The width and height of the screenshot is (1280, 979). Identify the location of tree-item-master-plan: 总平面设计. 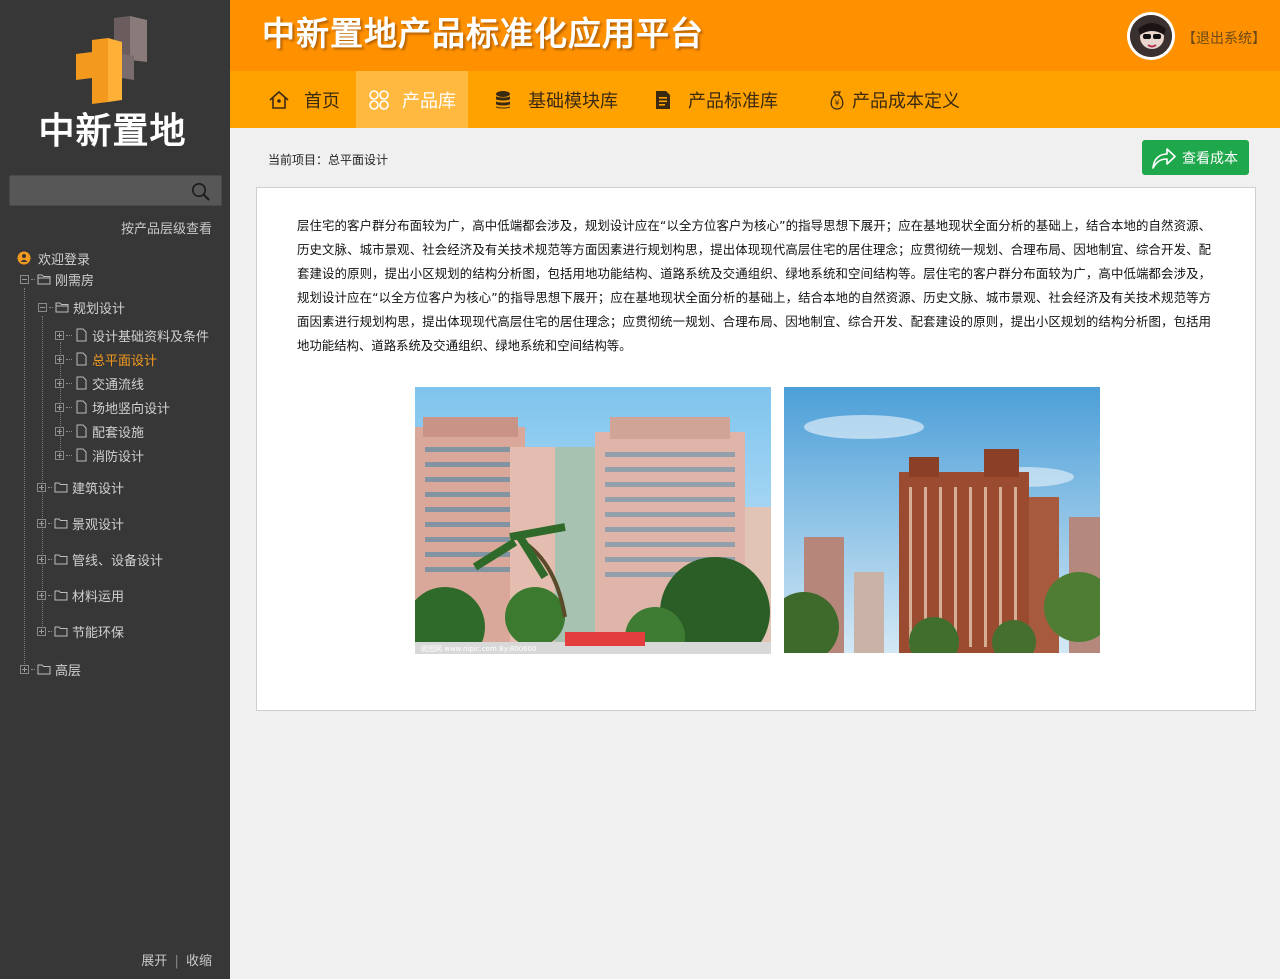
(106, 359).